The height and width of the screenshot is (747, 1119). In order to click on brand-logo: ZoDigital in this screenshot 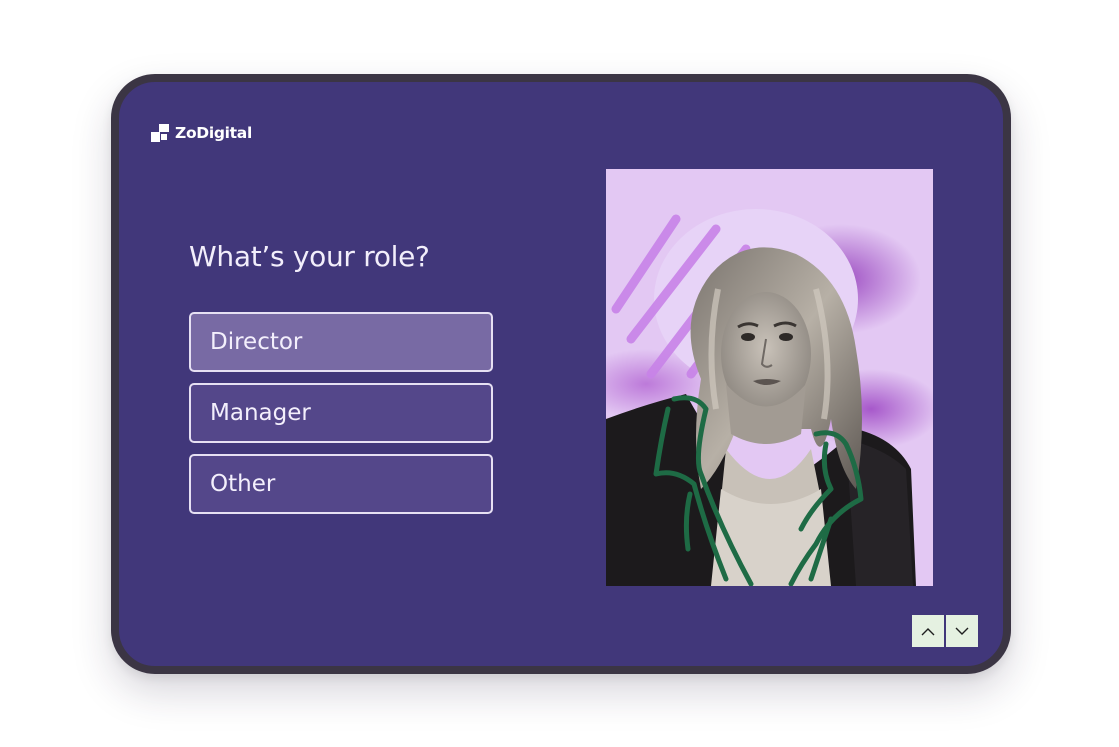, I will do `click(201, 133)`.